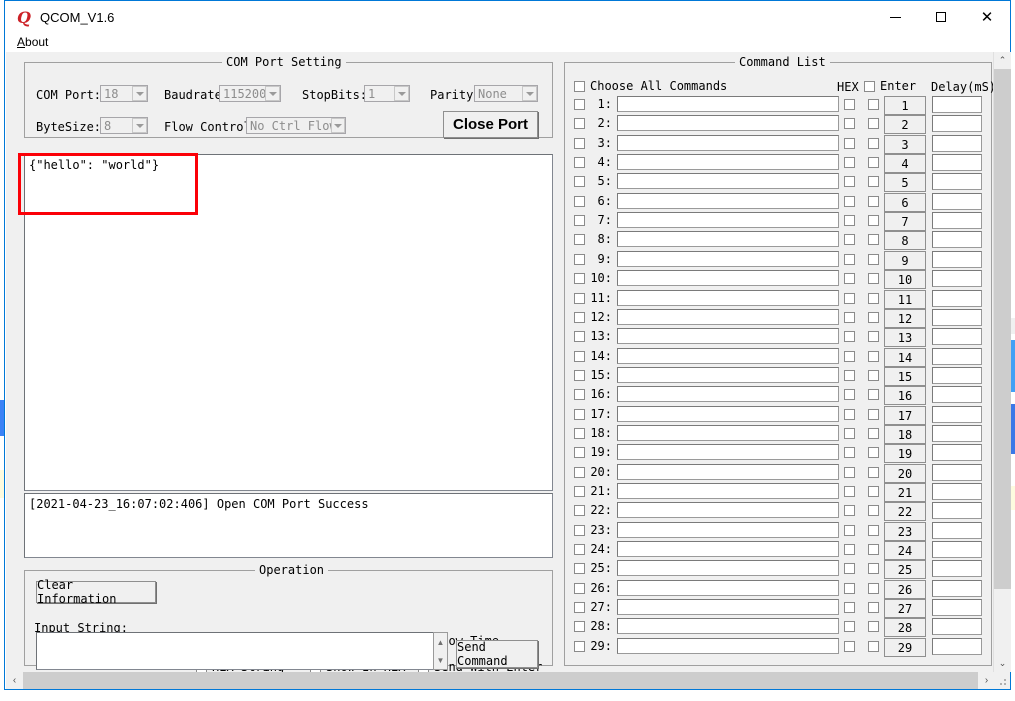 The image size is (1015, 701). What do you see at coordinates (497, 654) in the screenshot?
I see `send-command-button: Send Command` at bounding box center [497, 654].